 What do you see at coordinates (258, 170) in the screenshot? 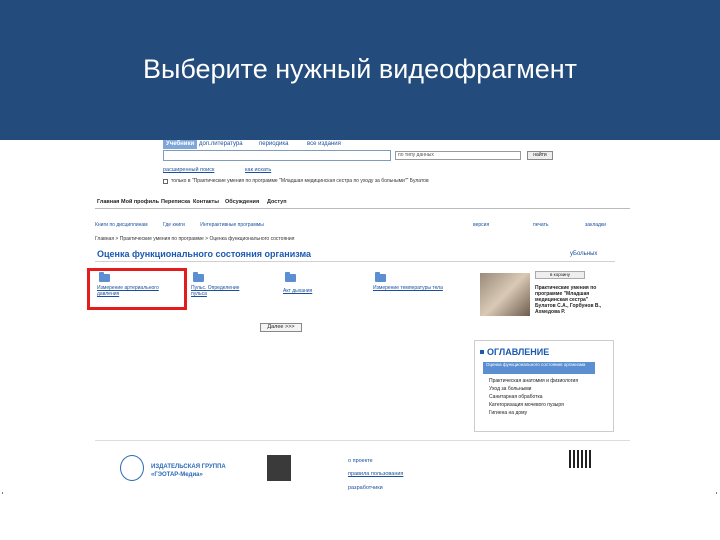
I see `how-to-search-link: как искать` at bounding box center [258, 170].